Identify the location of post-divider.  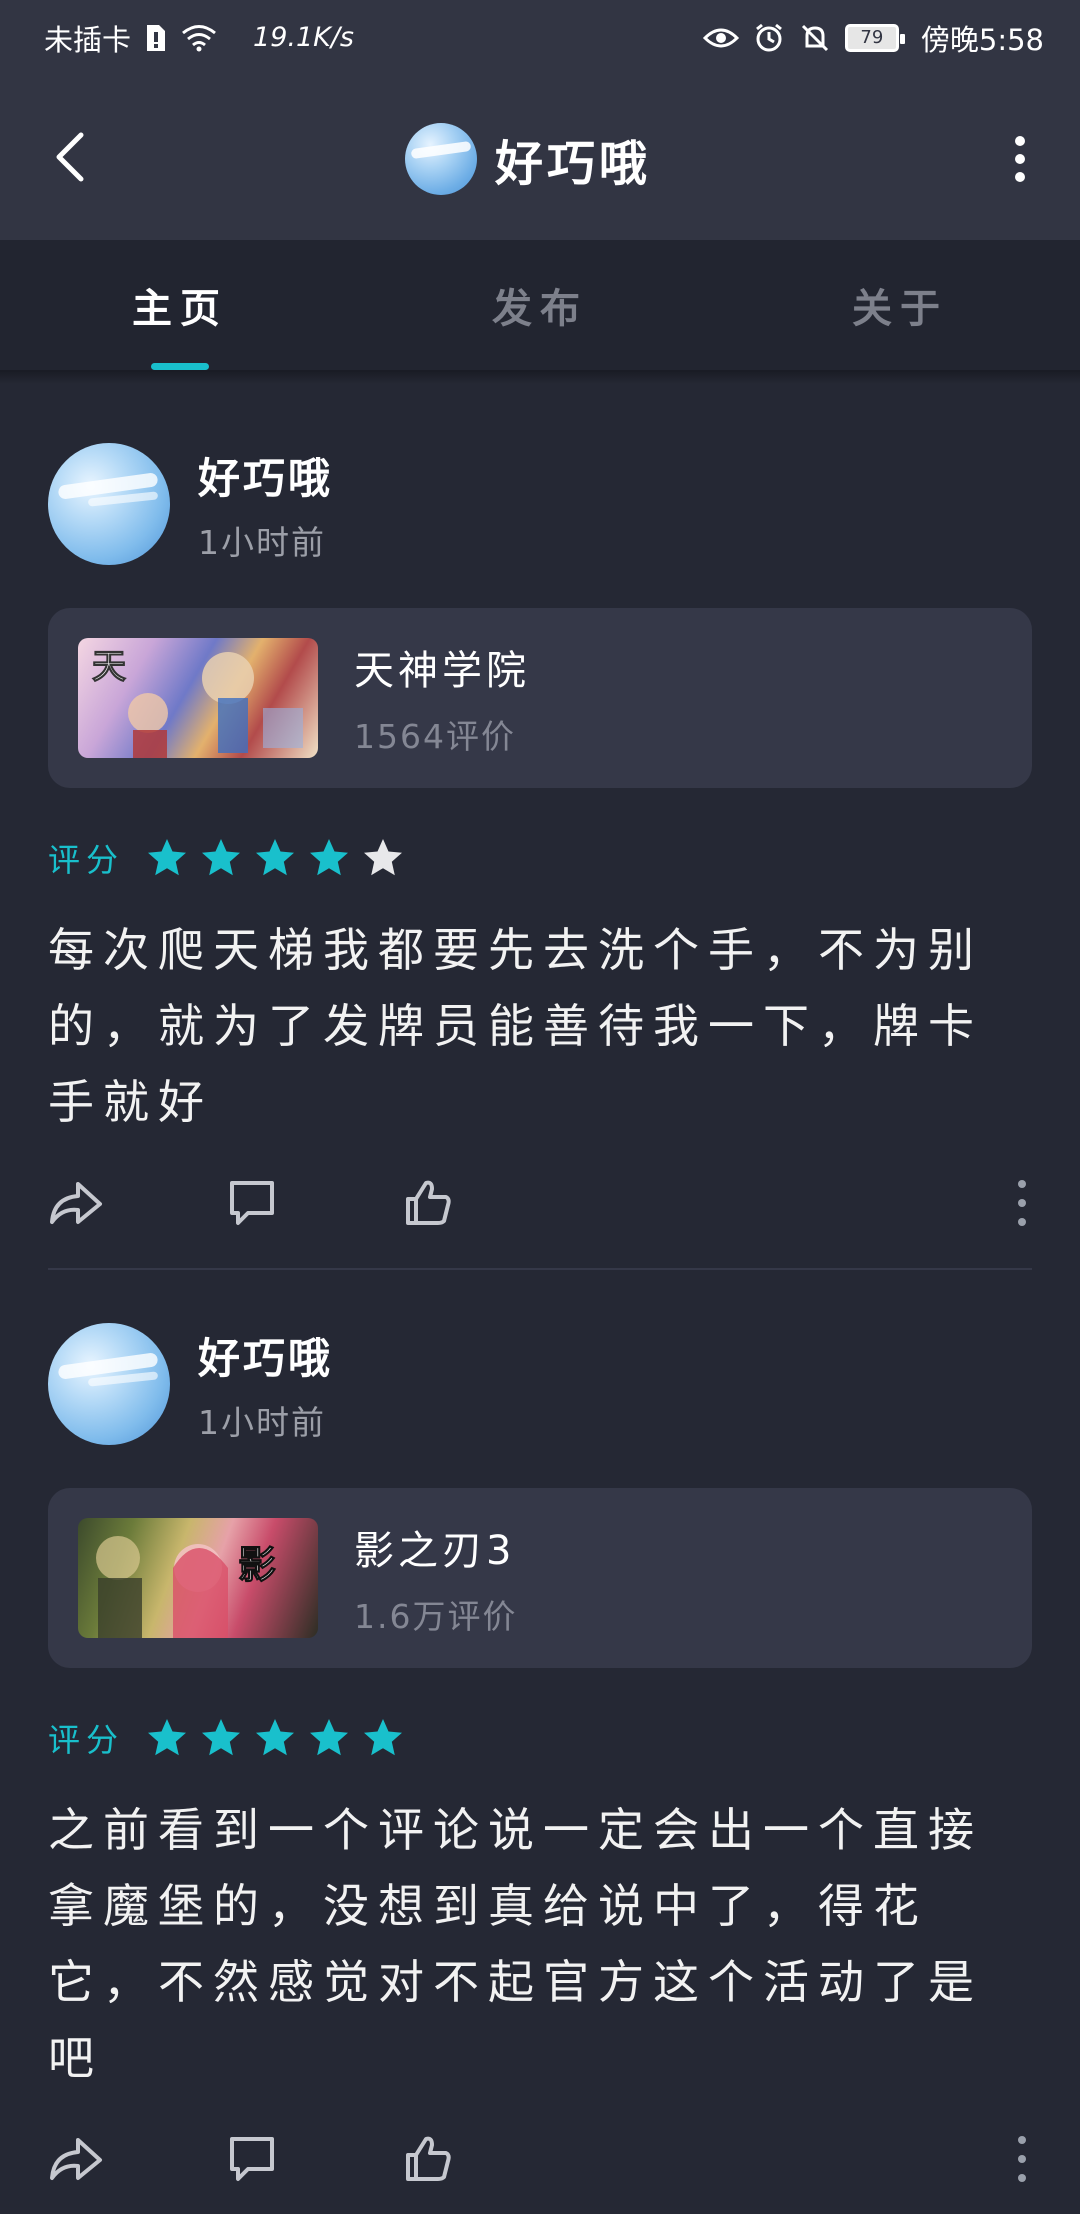
(540, 1269).